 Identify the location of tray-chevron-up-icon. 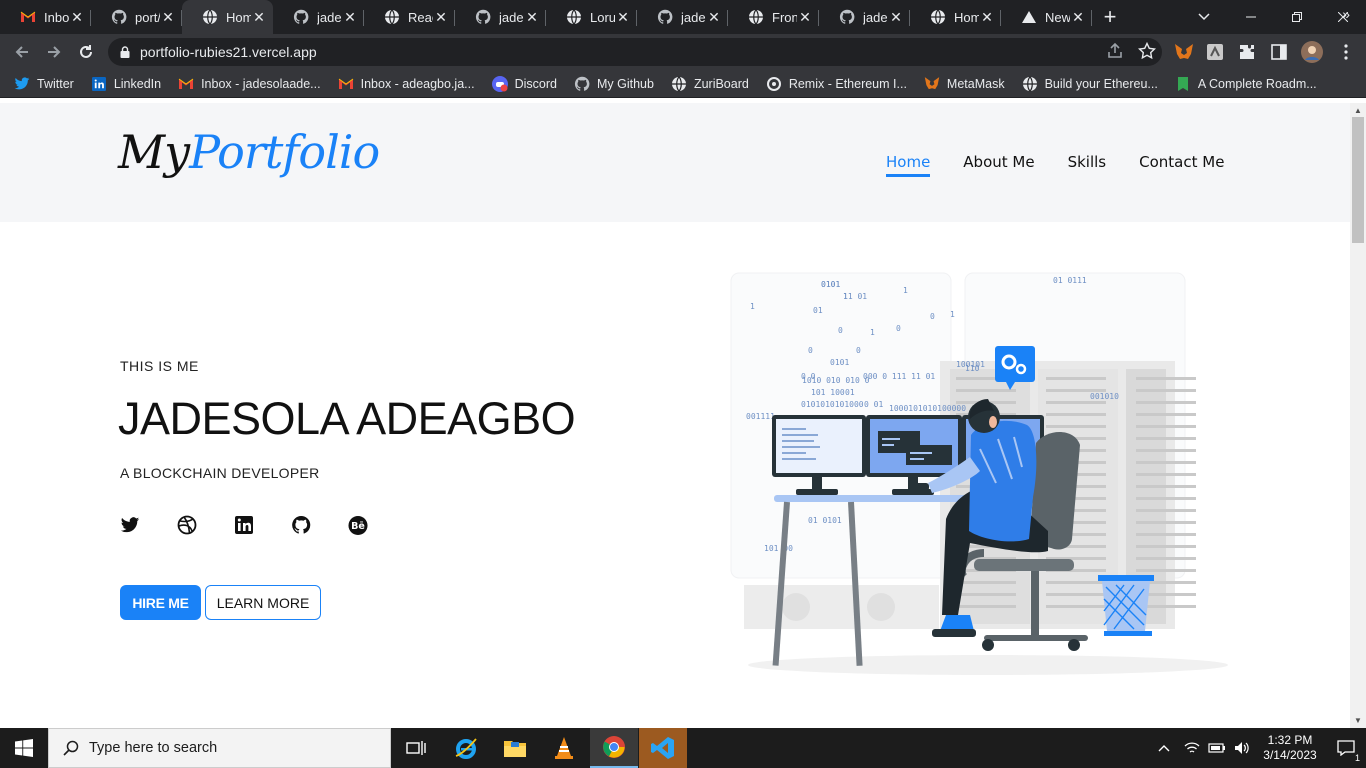
(1164, 748).